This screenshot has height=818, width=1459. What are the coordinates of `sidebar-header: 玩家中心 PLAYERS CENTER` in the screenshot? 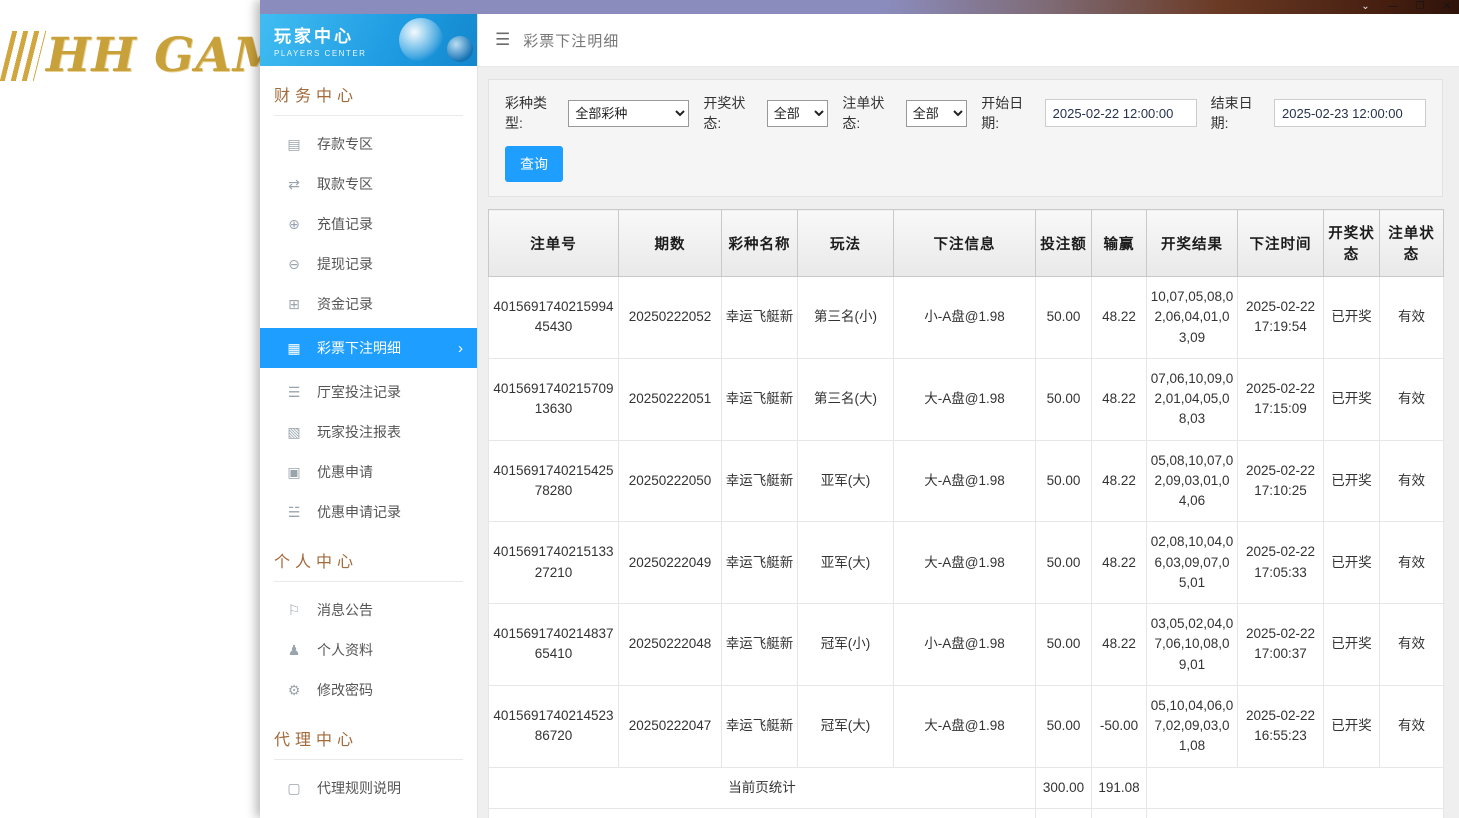 It's located at (368, 40).